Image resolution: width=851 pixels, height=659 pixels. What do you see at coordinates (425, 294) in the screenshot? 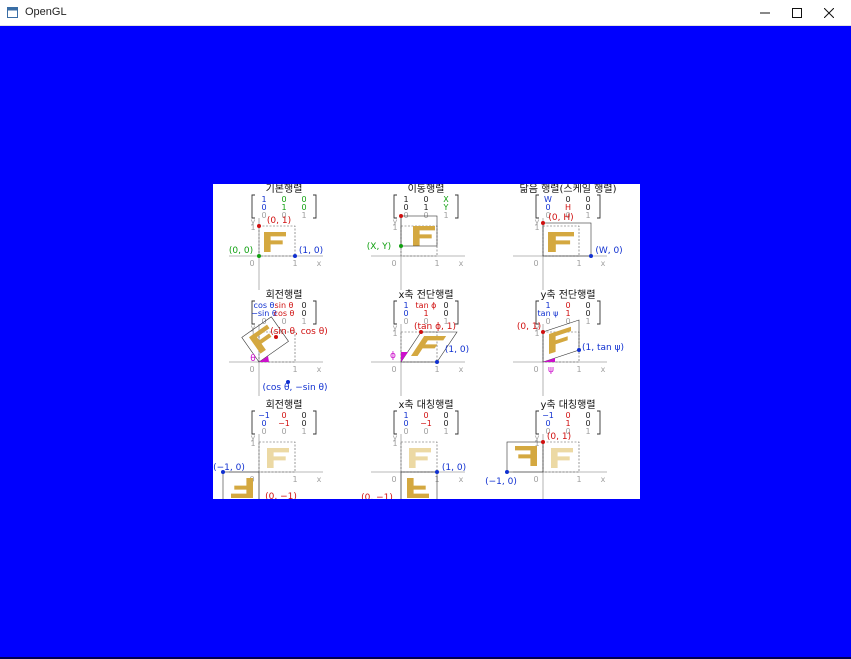
I see `panel-title: x축 전단행렬` at bounding box center [425, 294].